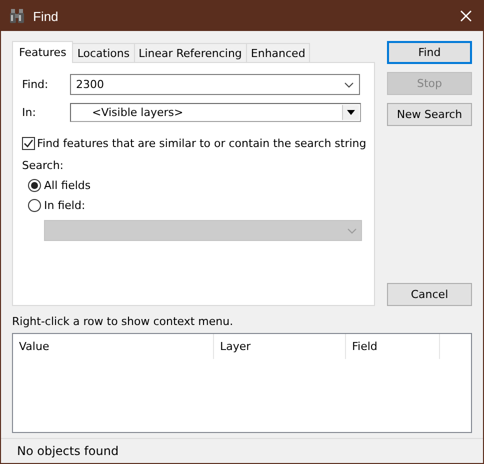 The height and width of the screenshot is (464, 484). I want to click on radio-button: In field:, so click(201, 205).